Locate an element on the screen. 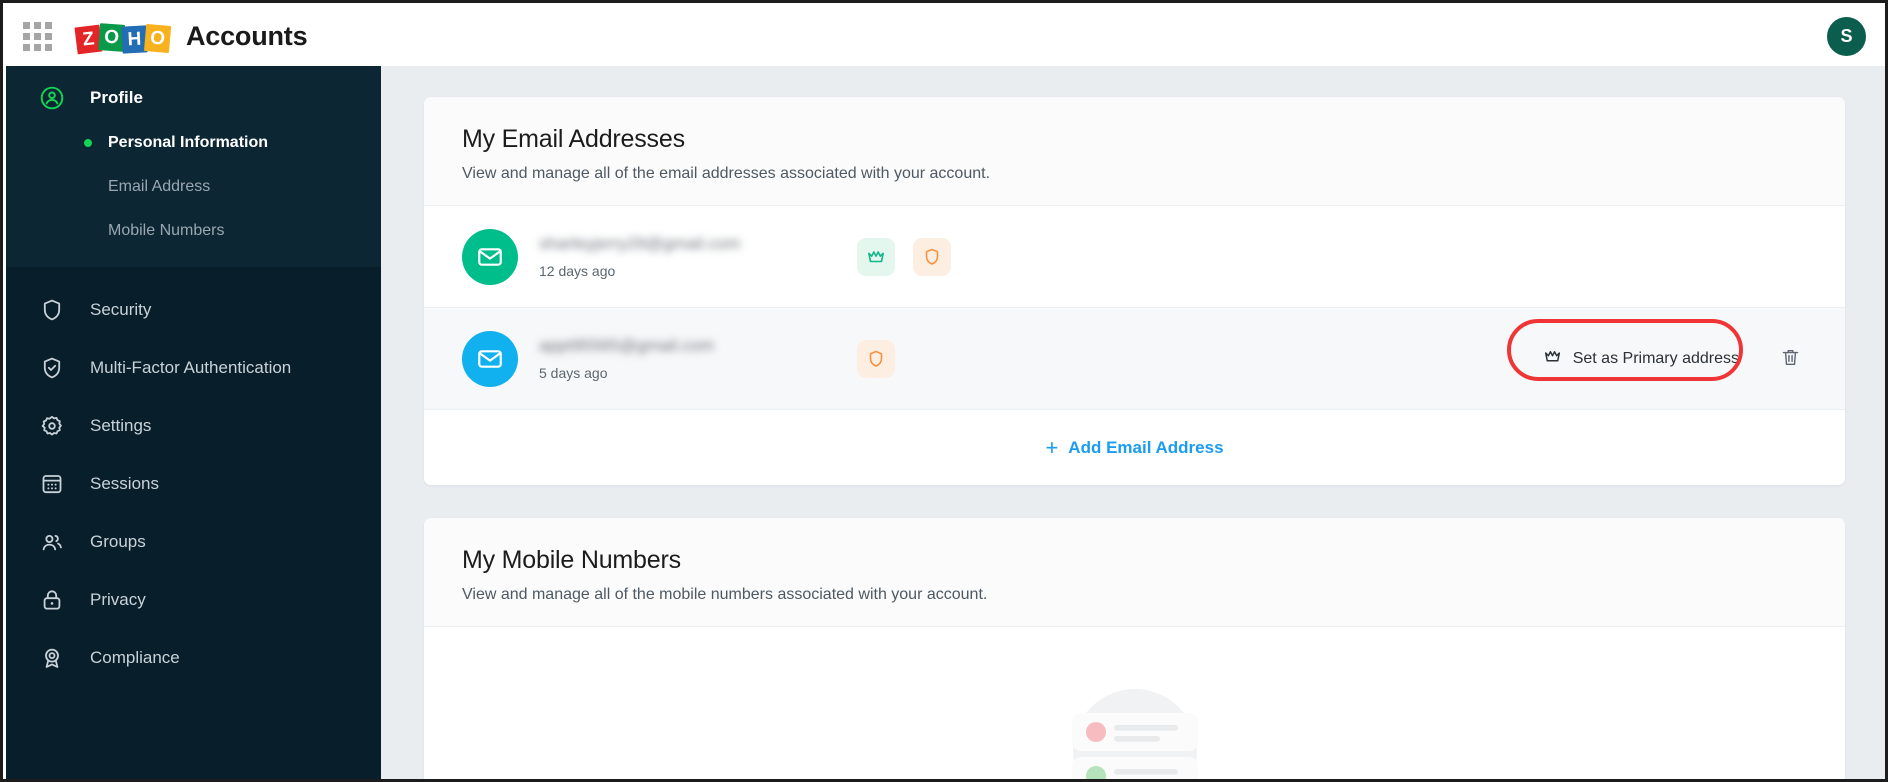 This screenshot has height=782, width=1888. sidebar-item-mobile-numbers: Mobile Numbers is located at coordinates (193, 231).